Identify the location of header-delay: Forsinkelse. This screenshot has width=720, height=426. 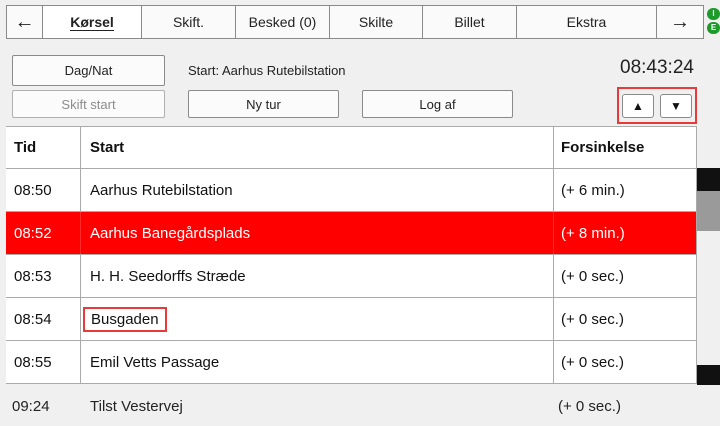
(625, 147).